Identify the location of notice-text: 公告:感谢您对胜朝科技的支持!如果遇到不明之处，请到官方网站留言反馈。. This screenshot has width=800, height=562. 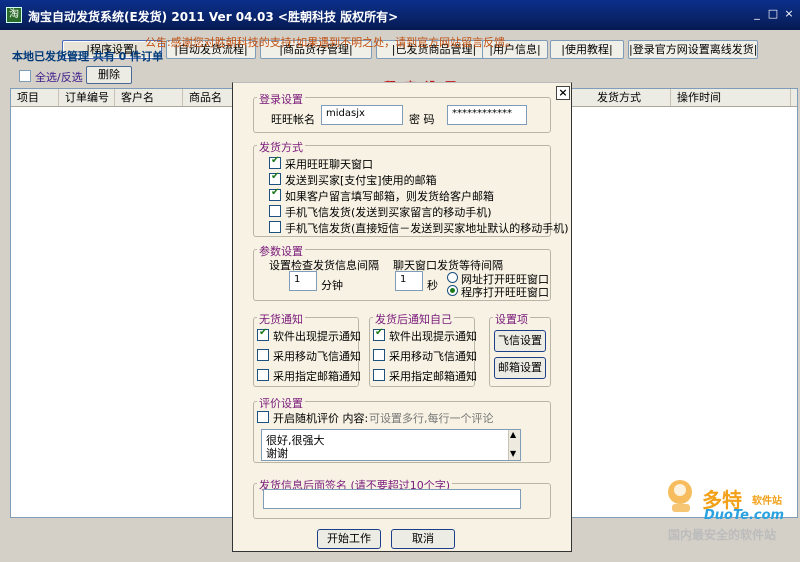
(331, 42).